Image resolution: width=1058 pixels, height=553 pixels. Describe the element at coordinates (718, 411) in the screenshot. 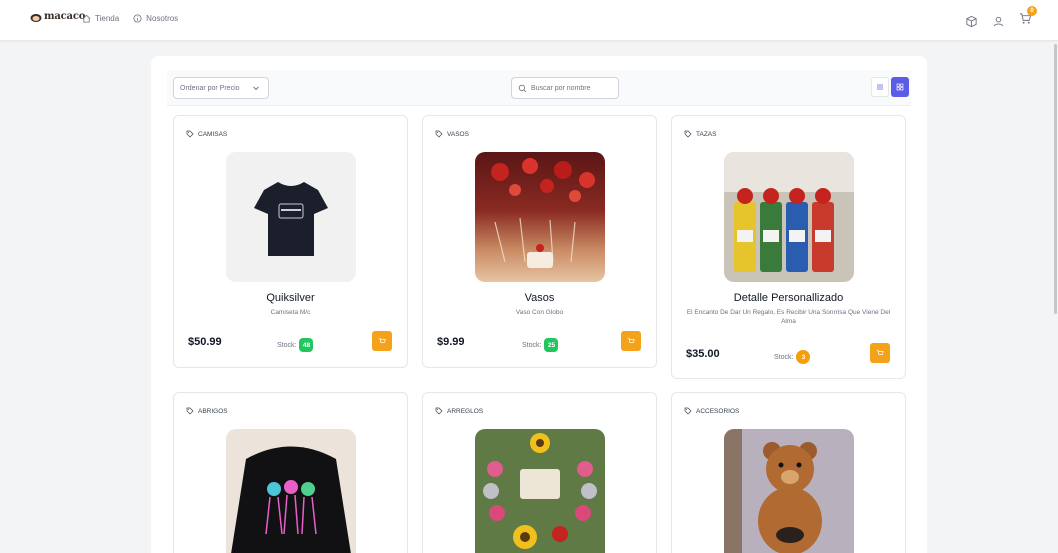

I see `category-label: ACCESORIOS` at that location.